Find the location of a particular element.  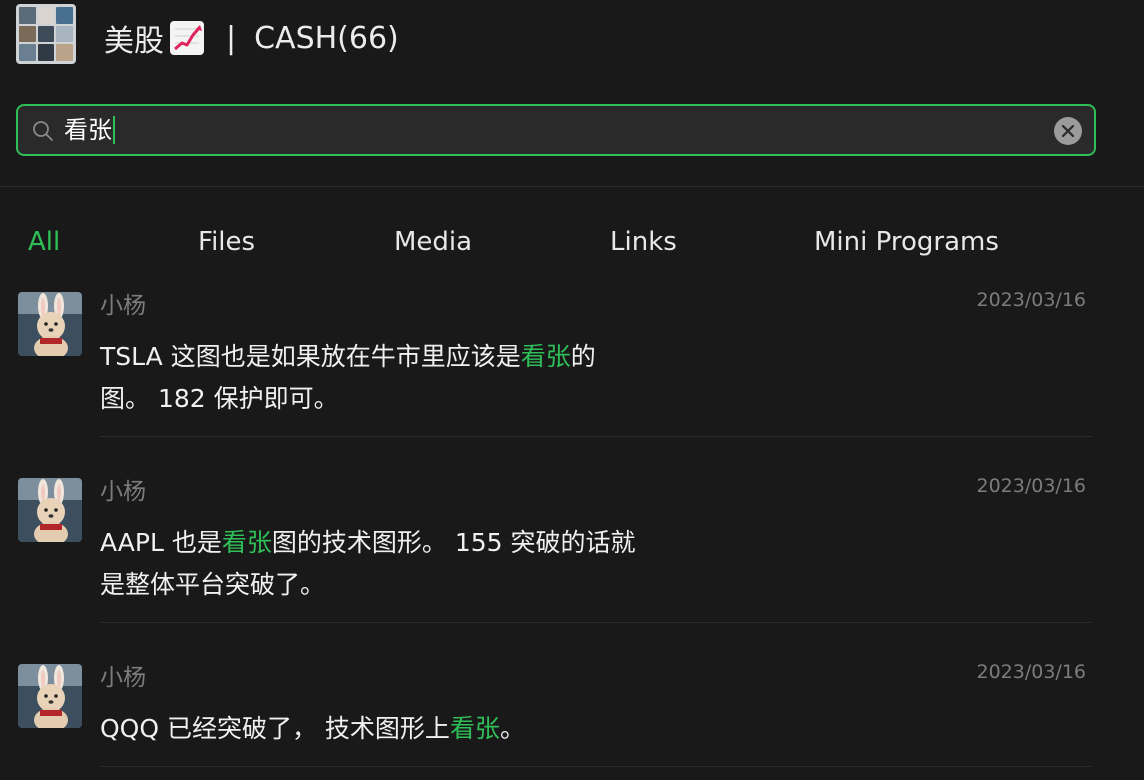

message-text-segment: 图。 182 保护即可。 is located at coordinates (219, 398).